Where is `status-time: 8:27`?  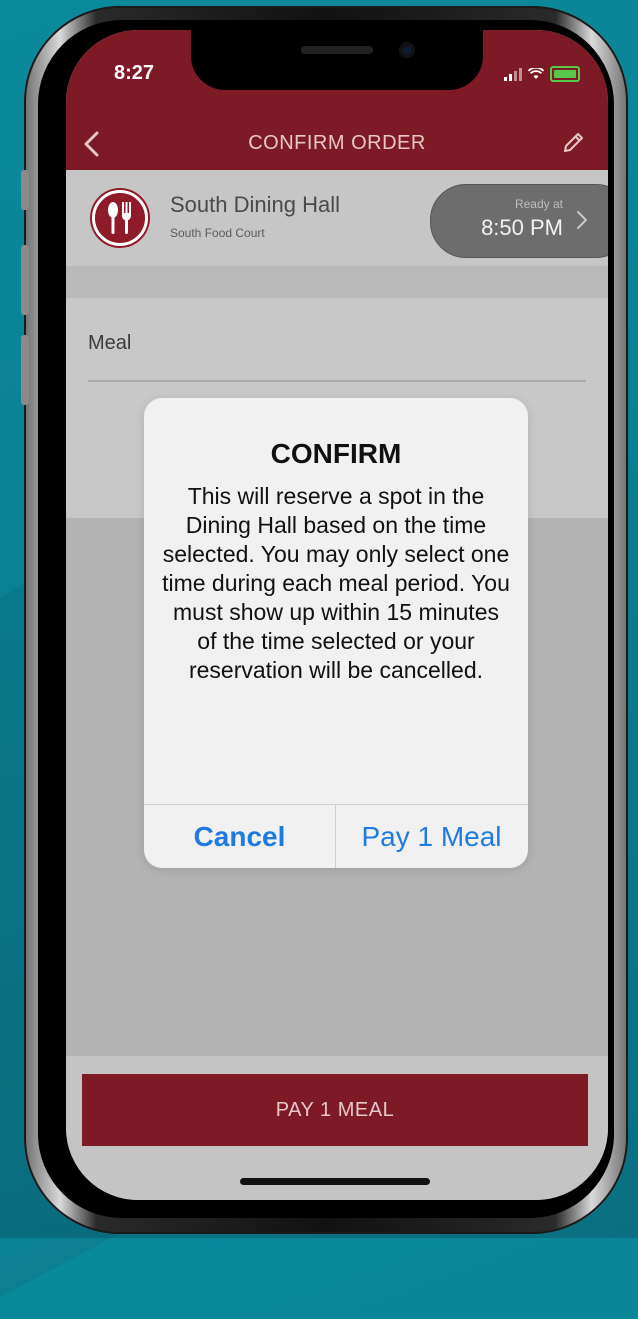
status-time: 8:27 is located at coordinates (134, 73).